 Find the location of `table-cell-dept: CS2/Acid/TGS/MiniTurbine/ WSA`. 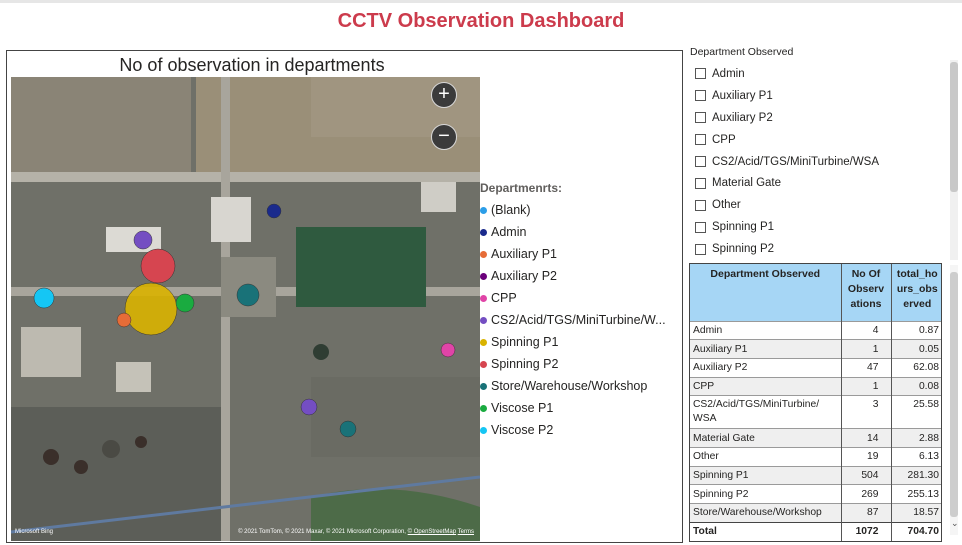

table-cell-dept: CS2/Acid/TGS/MiniTurbine/ WSA is located at coordinates (766, 412).